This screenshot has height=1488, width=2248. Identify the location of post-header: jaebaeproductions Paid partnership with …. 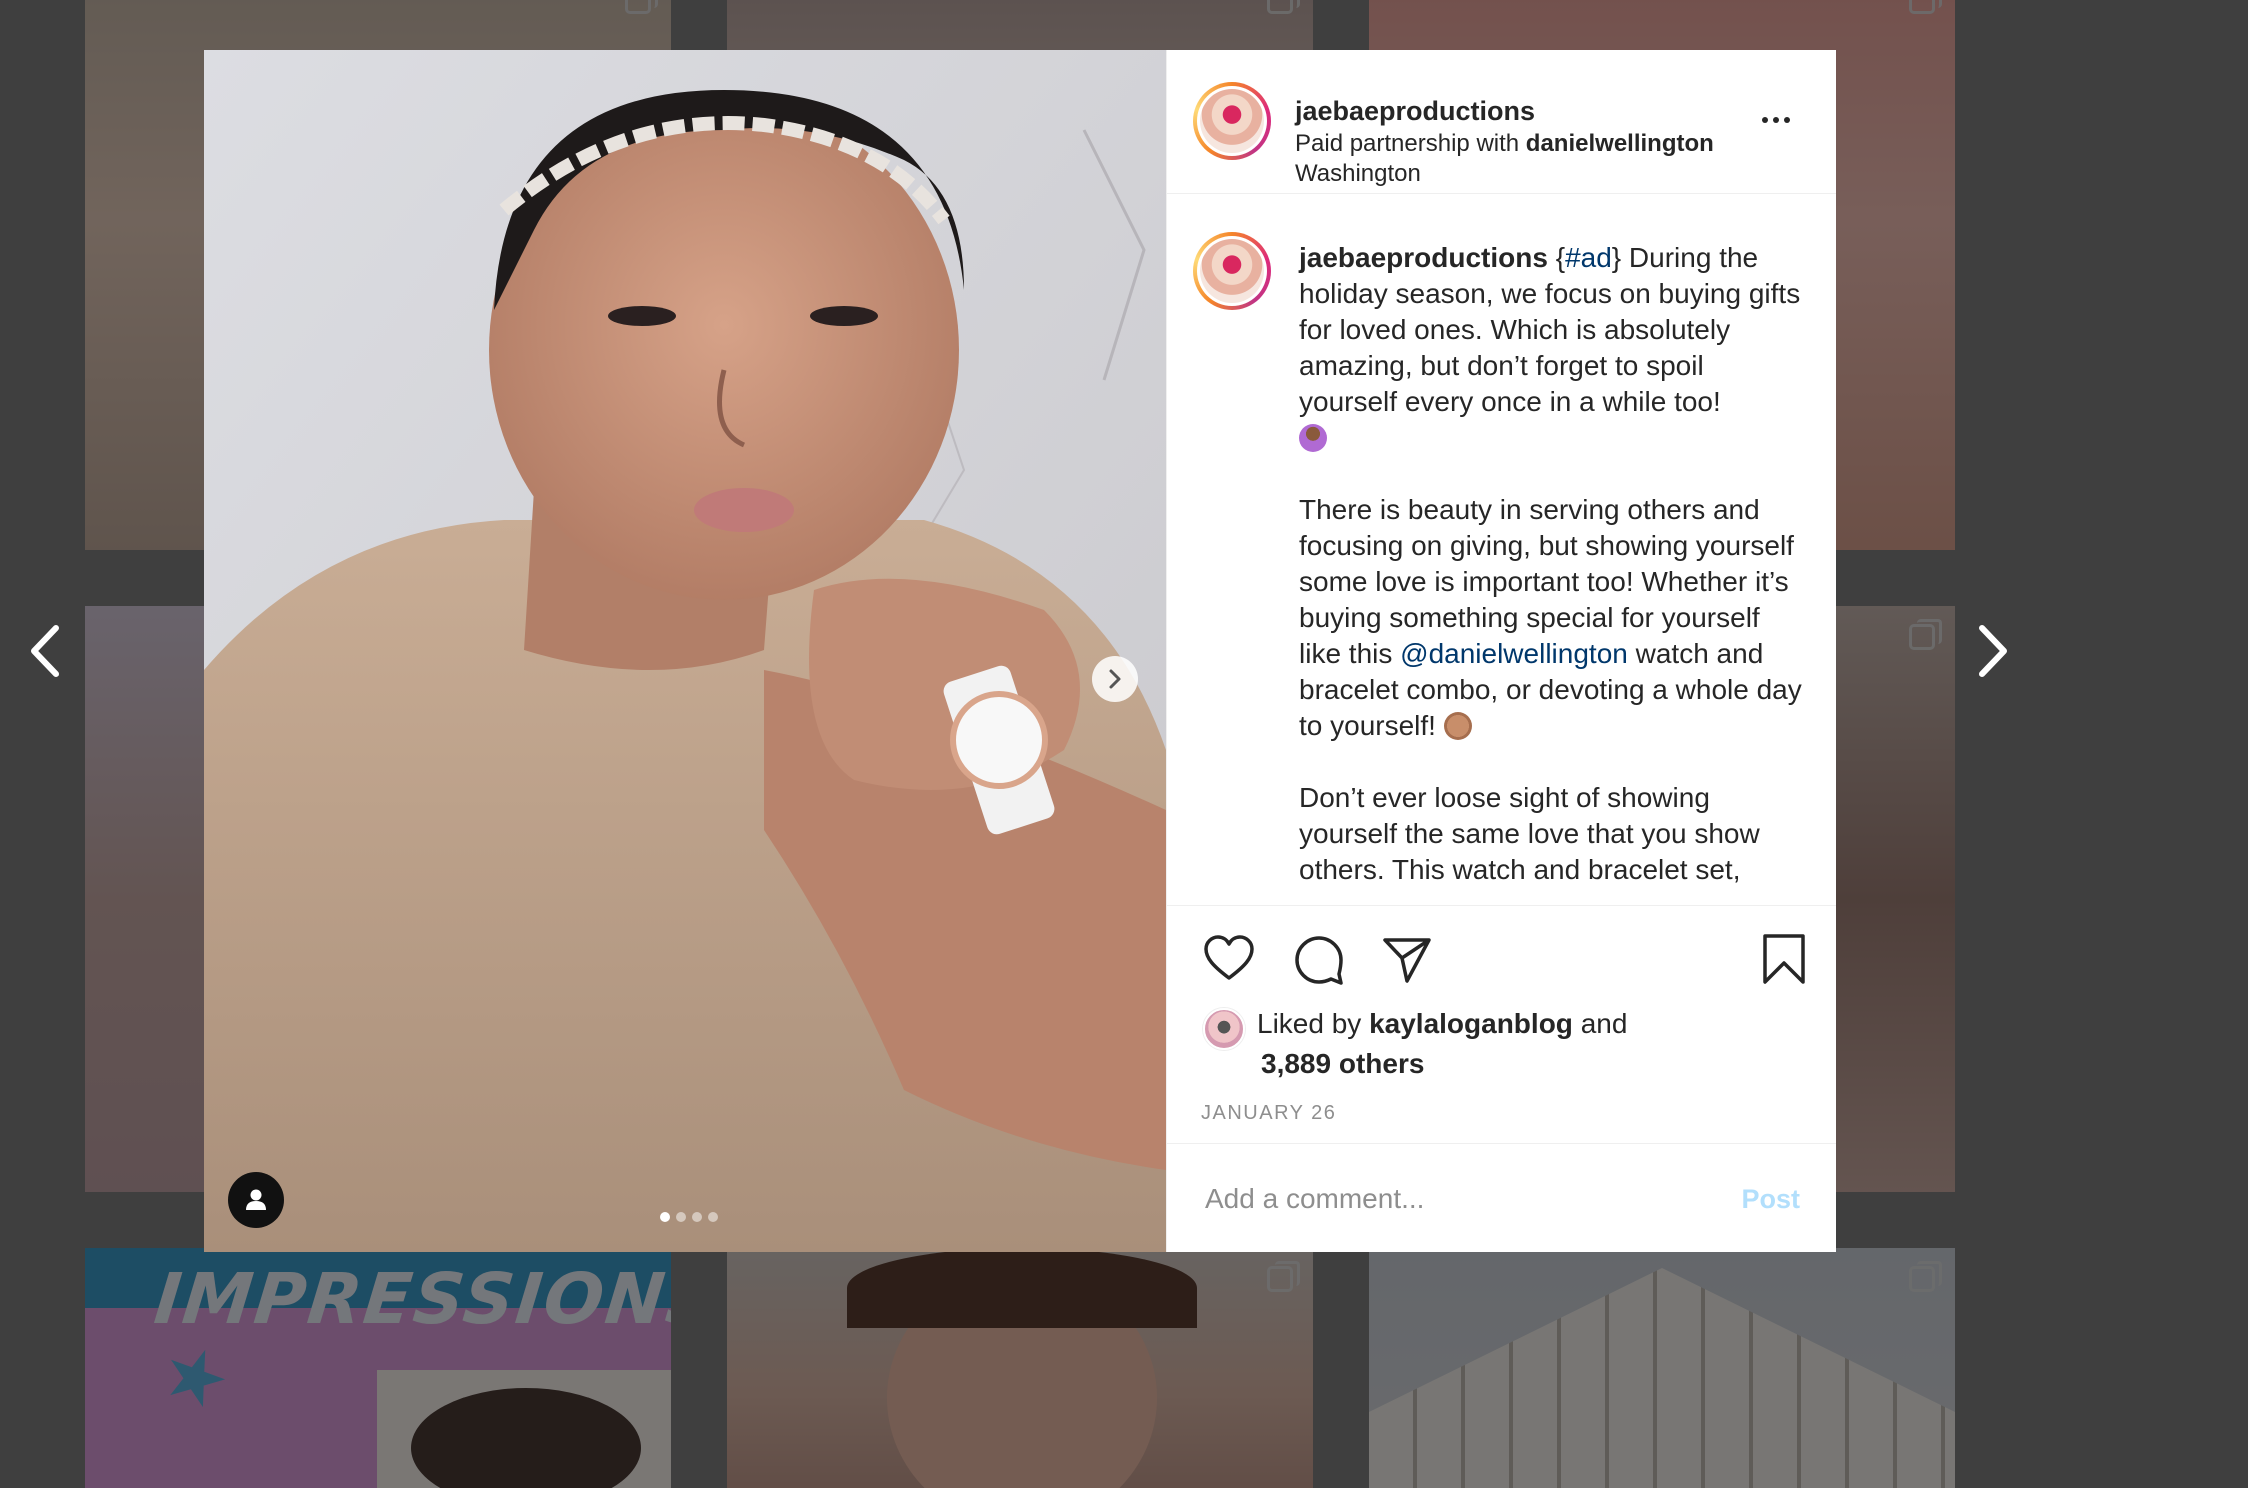
(1501, 122).